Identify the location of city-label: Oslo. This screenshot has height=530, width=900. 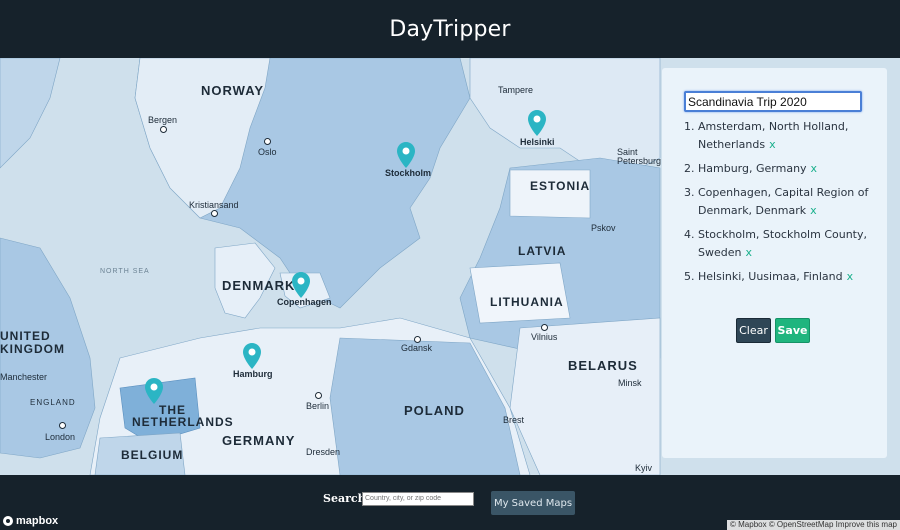
(267, 152).